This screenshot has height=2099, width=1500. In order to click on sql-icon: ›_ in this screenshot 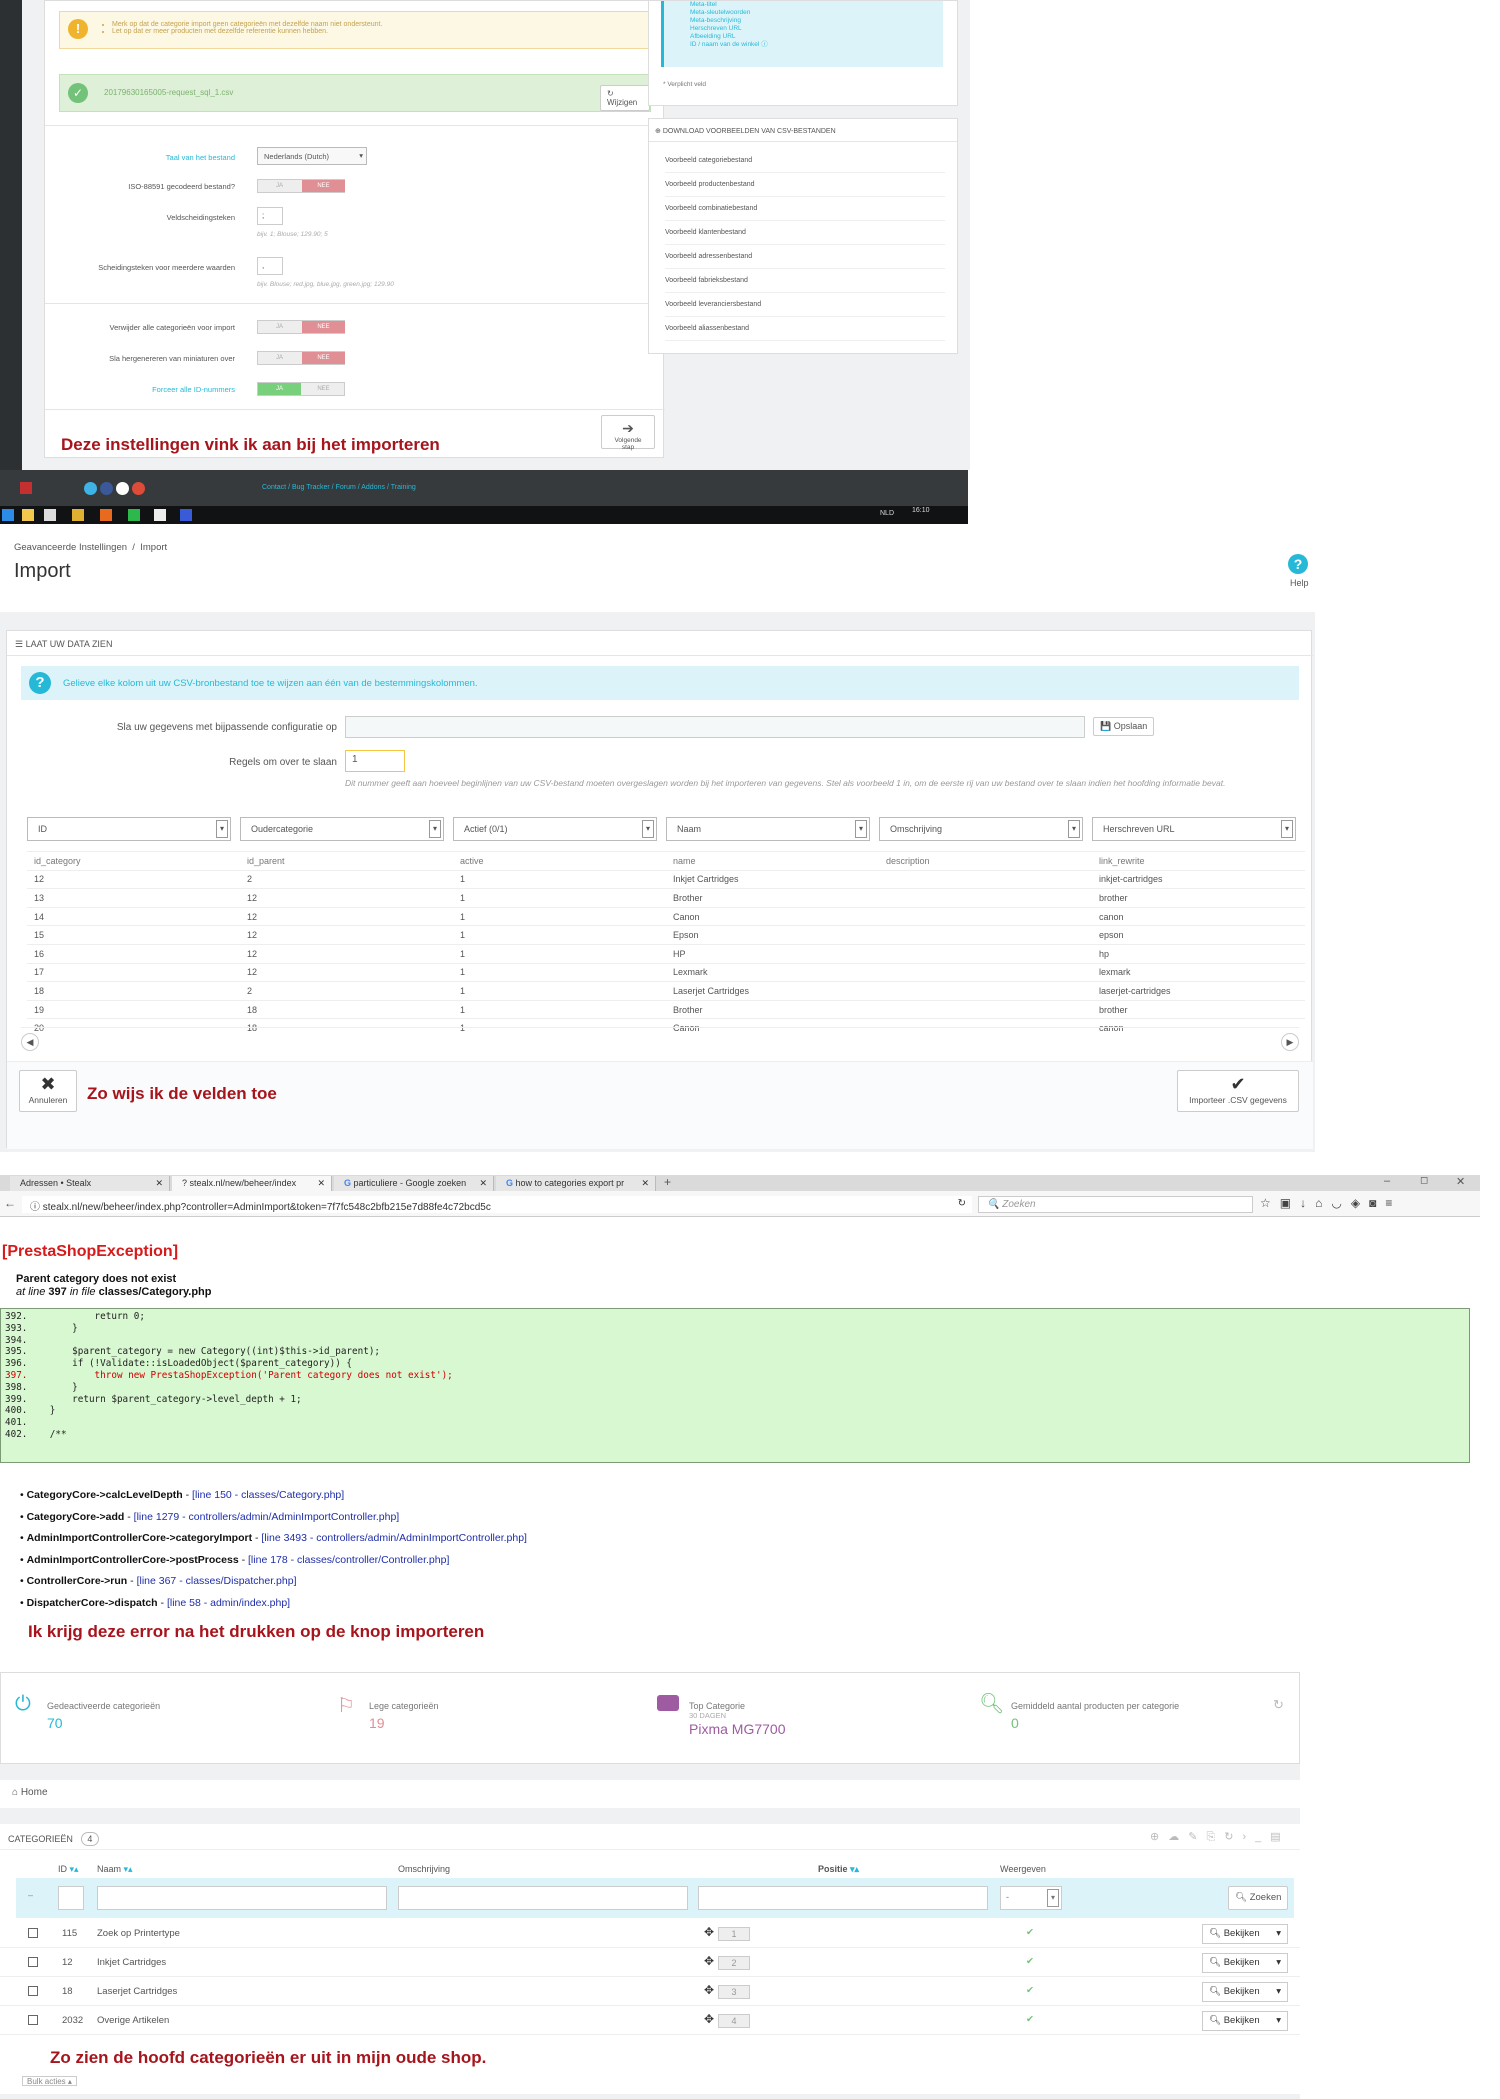, I will do `click(1256, 1837)`.